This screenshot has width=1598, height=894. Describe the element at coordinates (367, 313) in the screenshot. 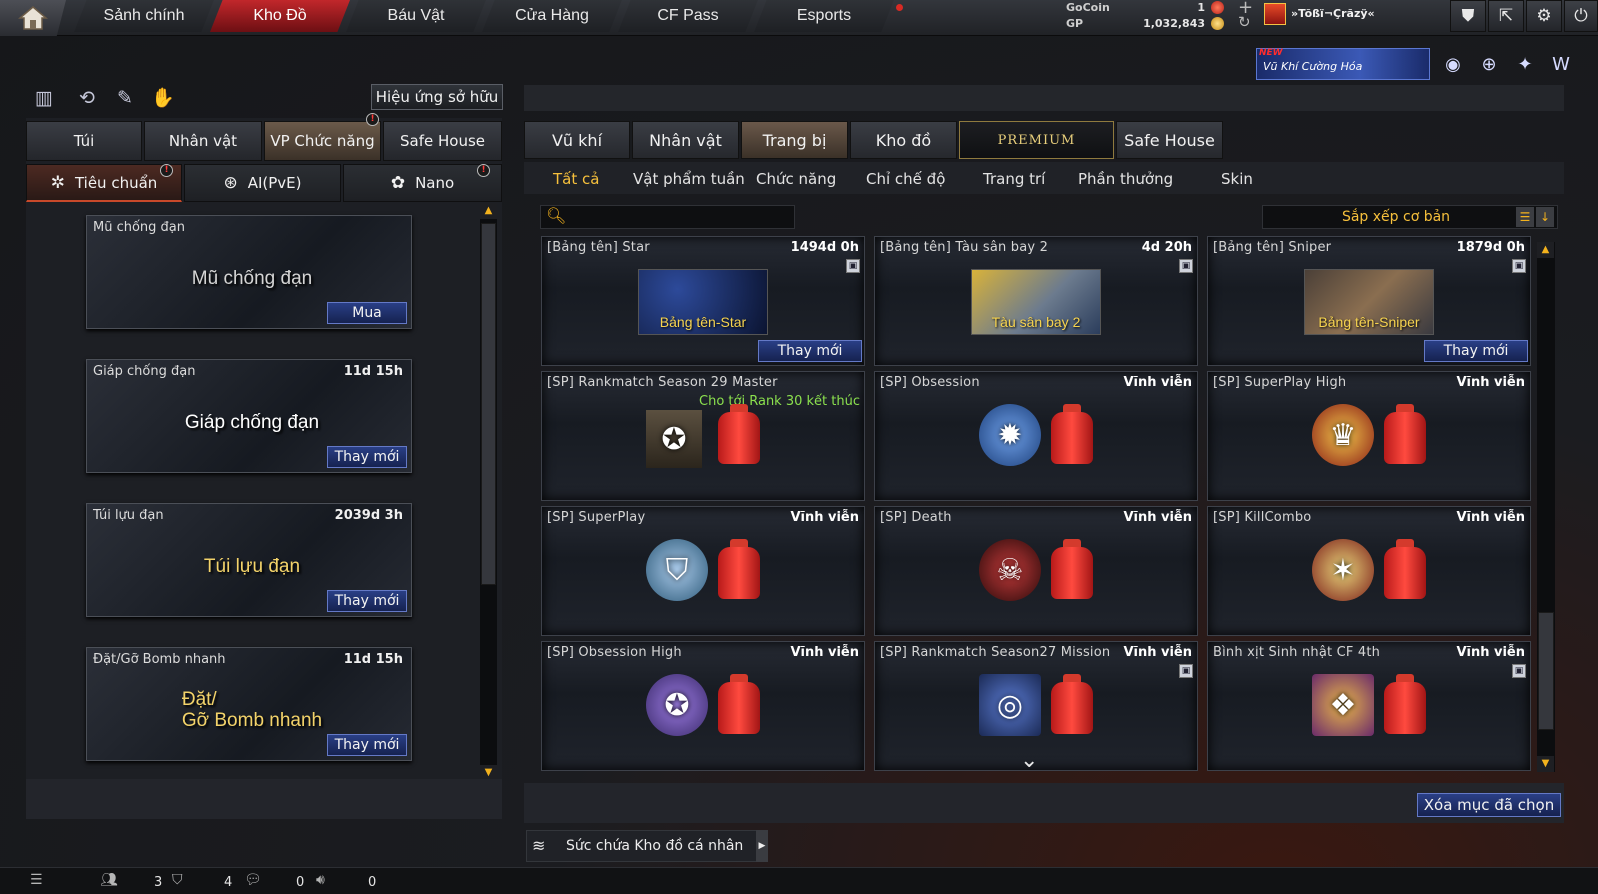

I see `buy-button: Mua` at that location.